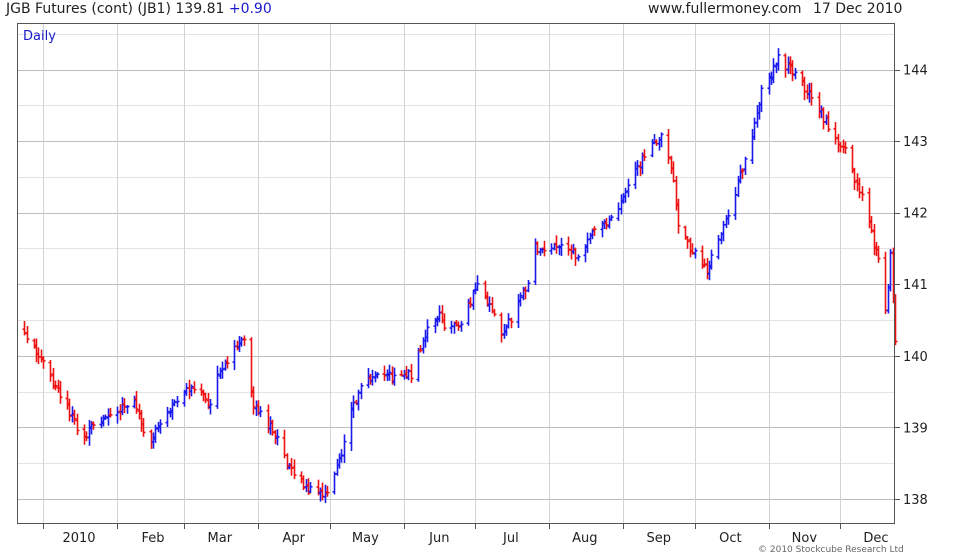  Describe the element at coordinates (875, 538) in the screenshot. I see `x-tick-label: Dec` at that location.